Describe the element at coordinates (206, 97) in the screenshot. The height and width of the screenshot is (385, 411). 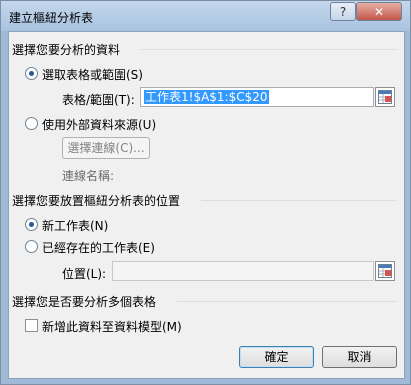
I see `table-range-value: 工作表1!$A$1:$C$20` at that location.